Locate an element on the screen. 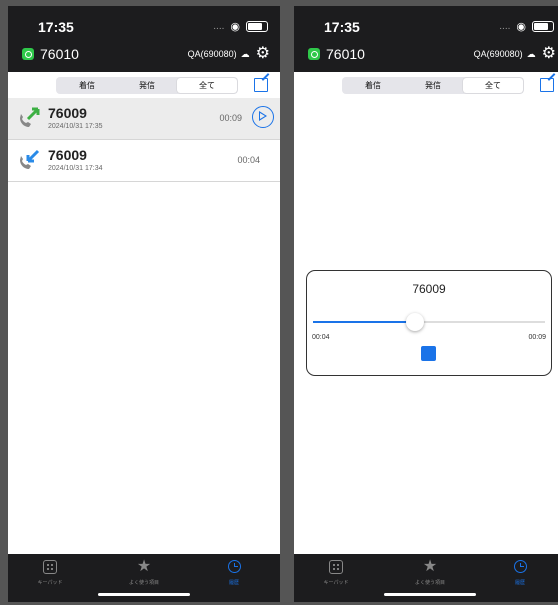 The image size is (558, 605). call-datetime: 2024/10/31 17:35 is located at coordinates (75, 126).